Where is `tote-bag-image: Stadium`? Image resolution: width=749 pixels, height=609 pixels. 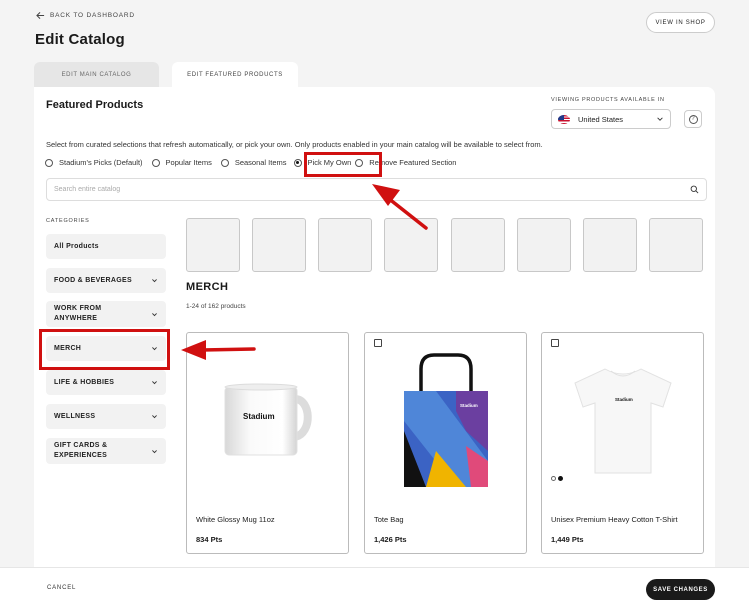 tote-bag-image: Stadium is located at coordinates (445, 420).